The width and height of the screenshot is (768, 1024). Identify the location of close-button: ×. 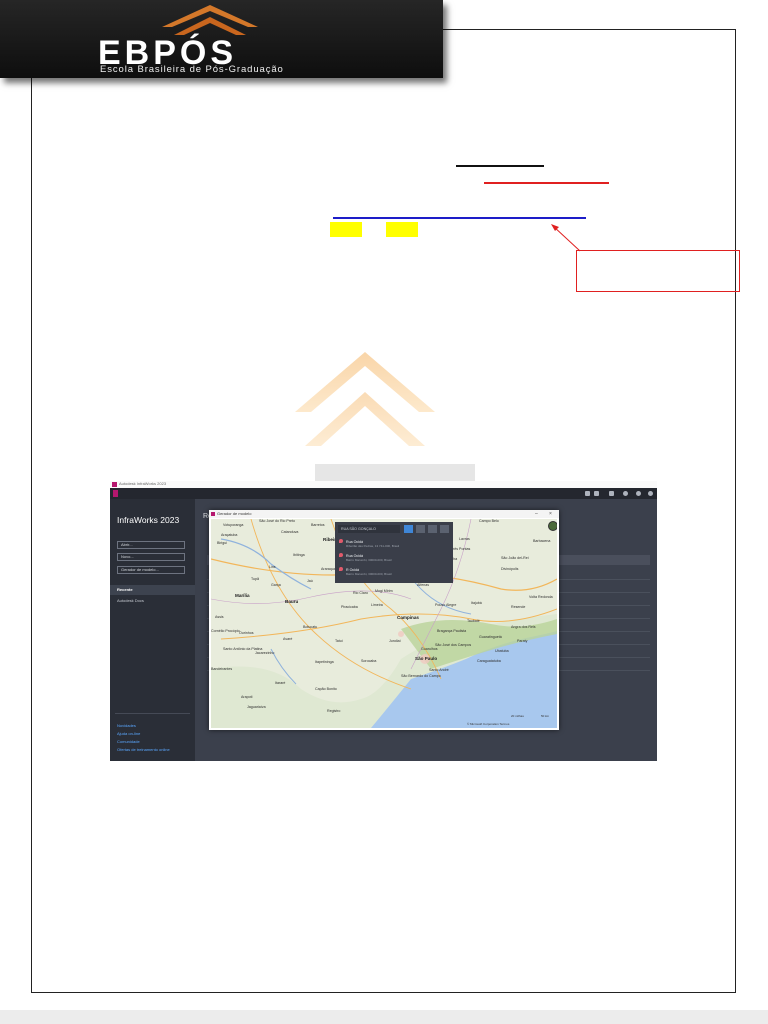
(550, 514).